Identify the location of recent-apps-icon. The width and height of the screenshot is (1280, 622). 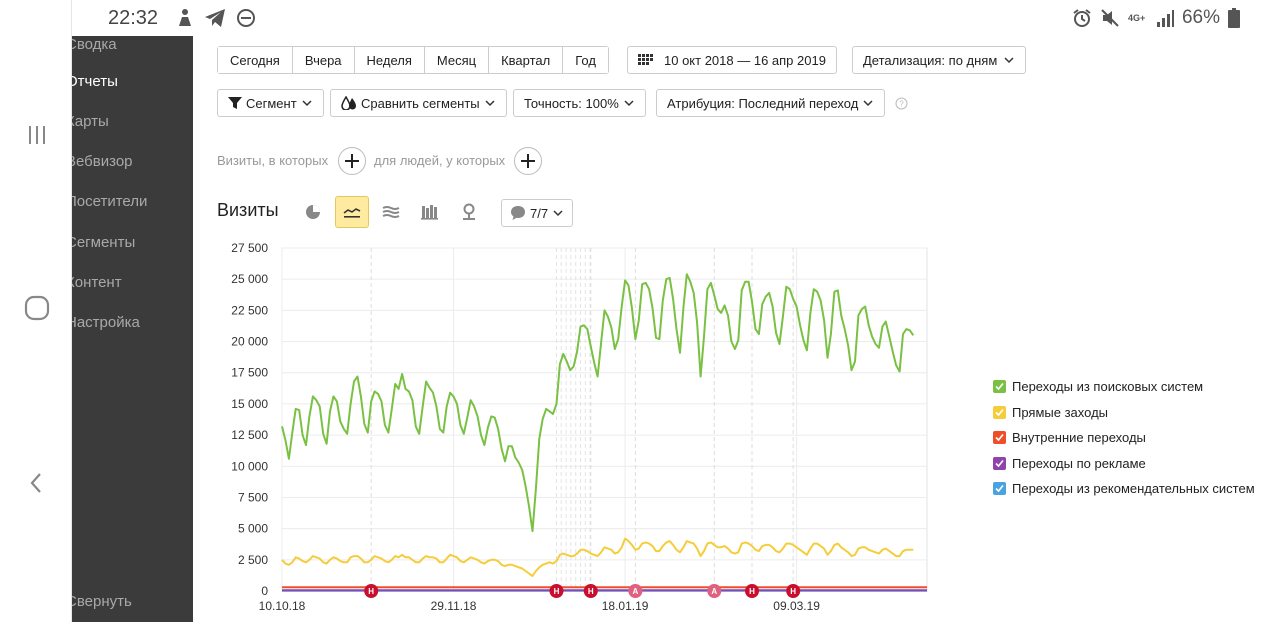
(37, 135).